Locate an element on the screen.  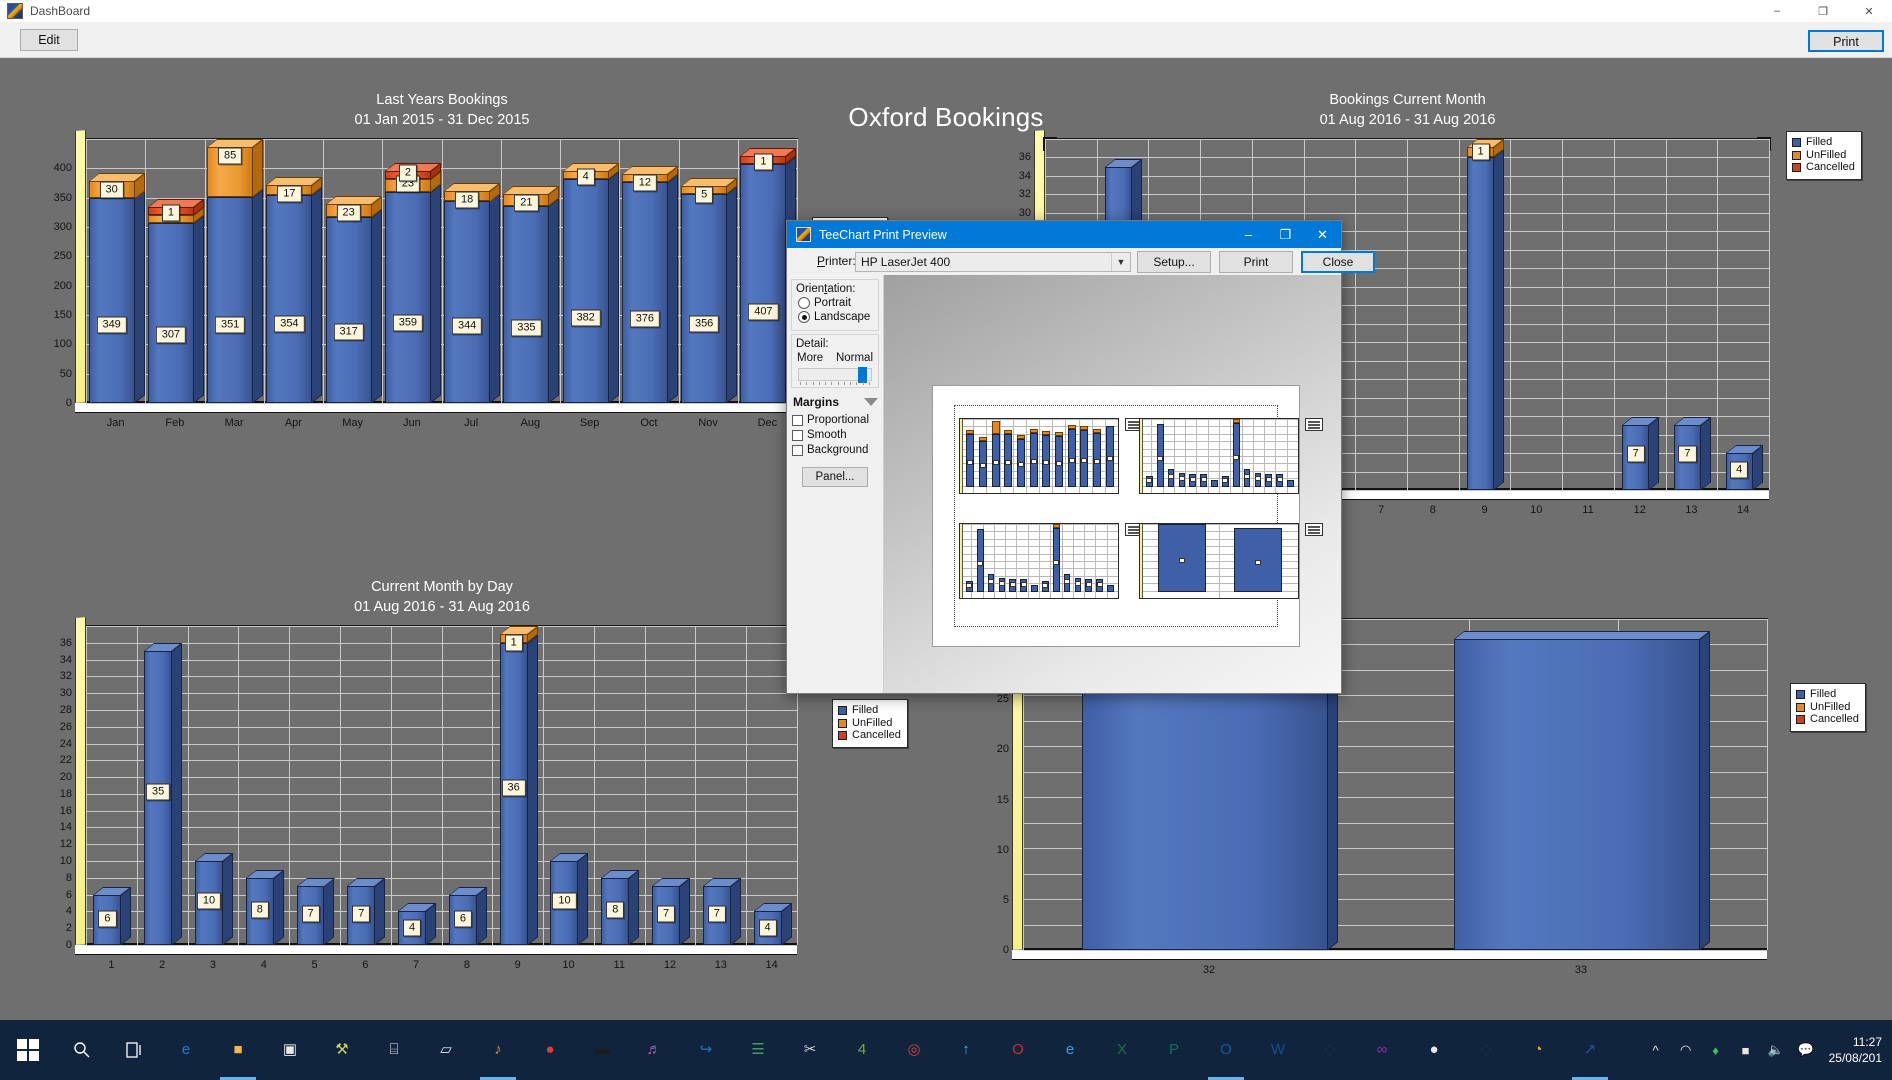
firefox-icon: ● is located at coordinates (550, 1050).